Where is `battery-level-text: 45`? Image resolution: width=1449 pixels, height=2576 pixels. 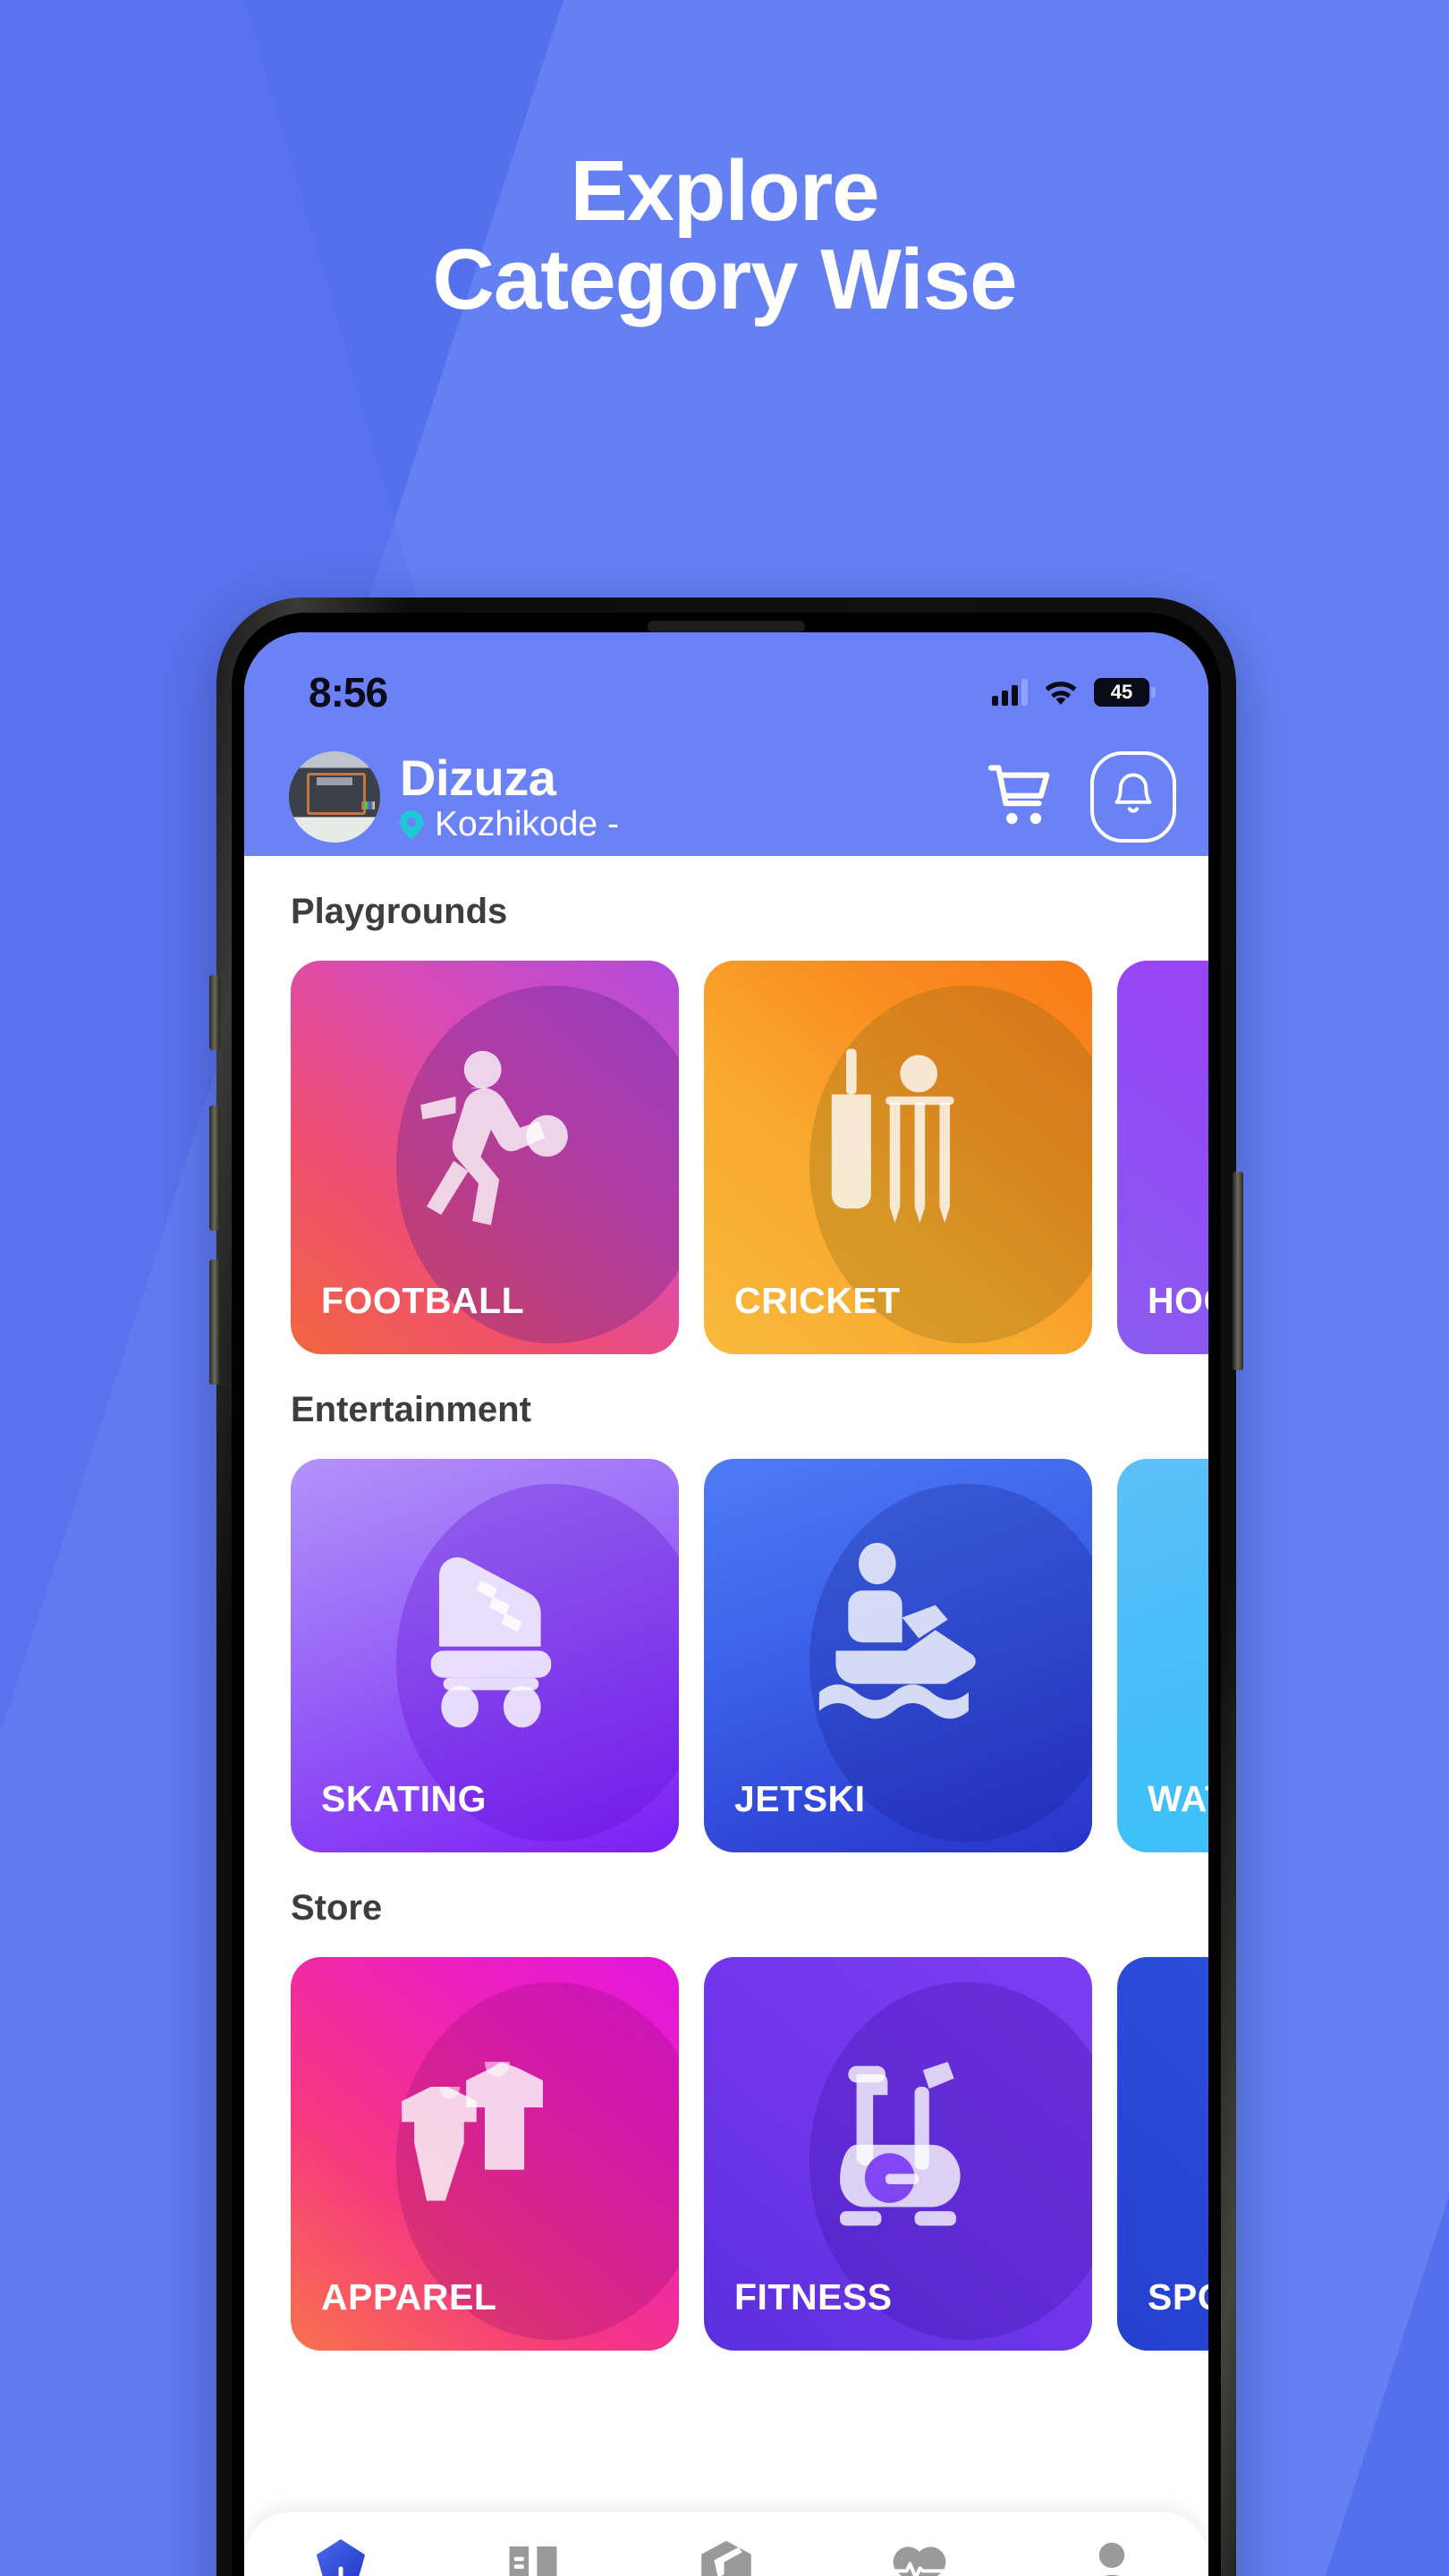
battery-level-text: 45 is located at coordinates (1121, 692).